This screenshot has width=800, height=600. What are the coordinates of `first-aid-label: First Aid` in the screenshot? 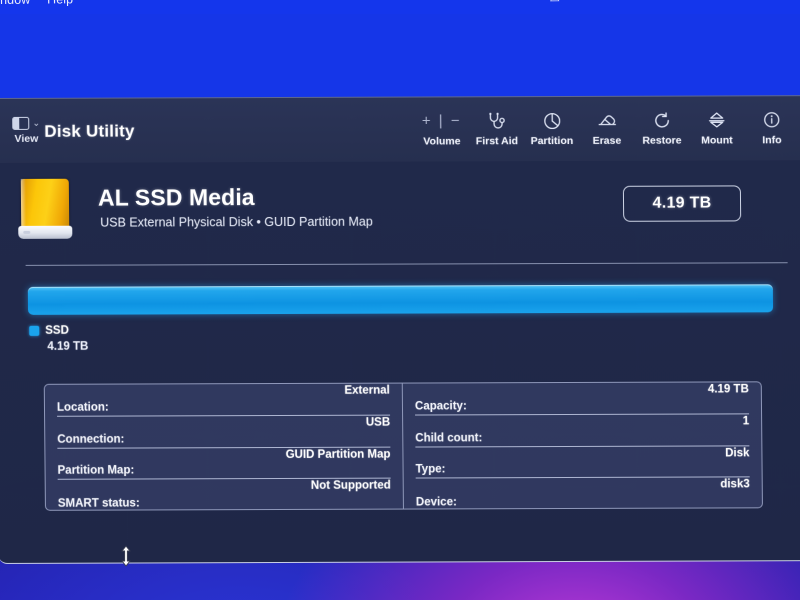 It's located at (497, 141).